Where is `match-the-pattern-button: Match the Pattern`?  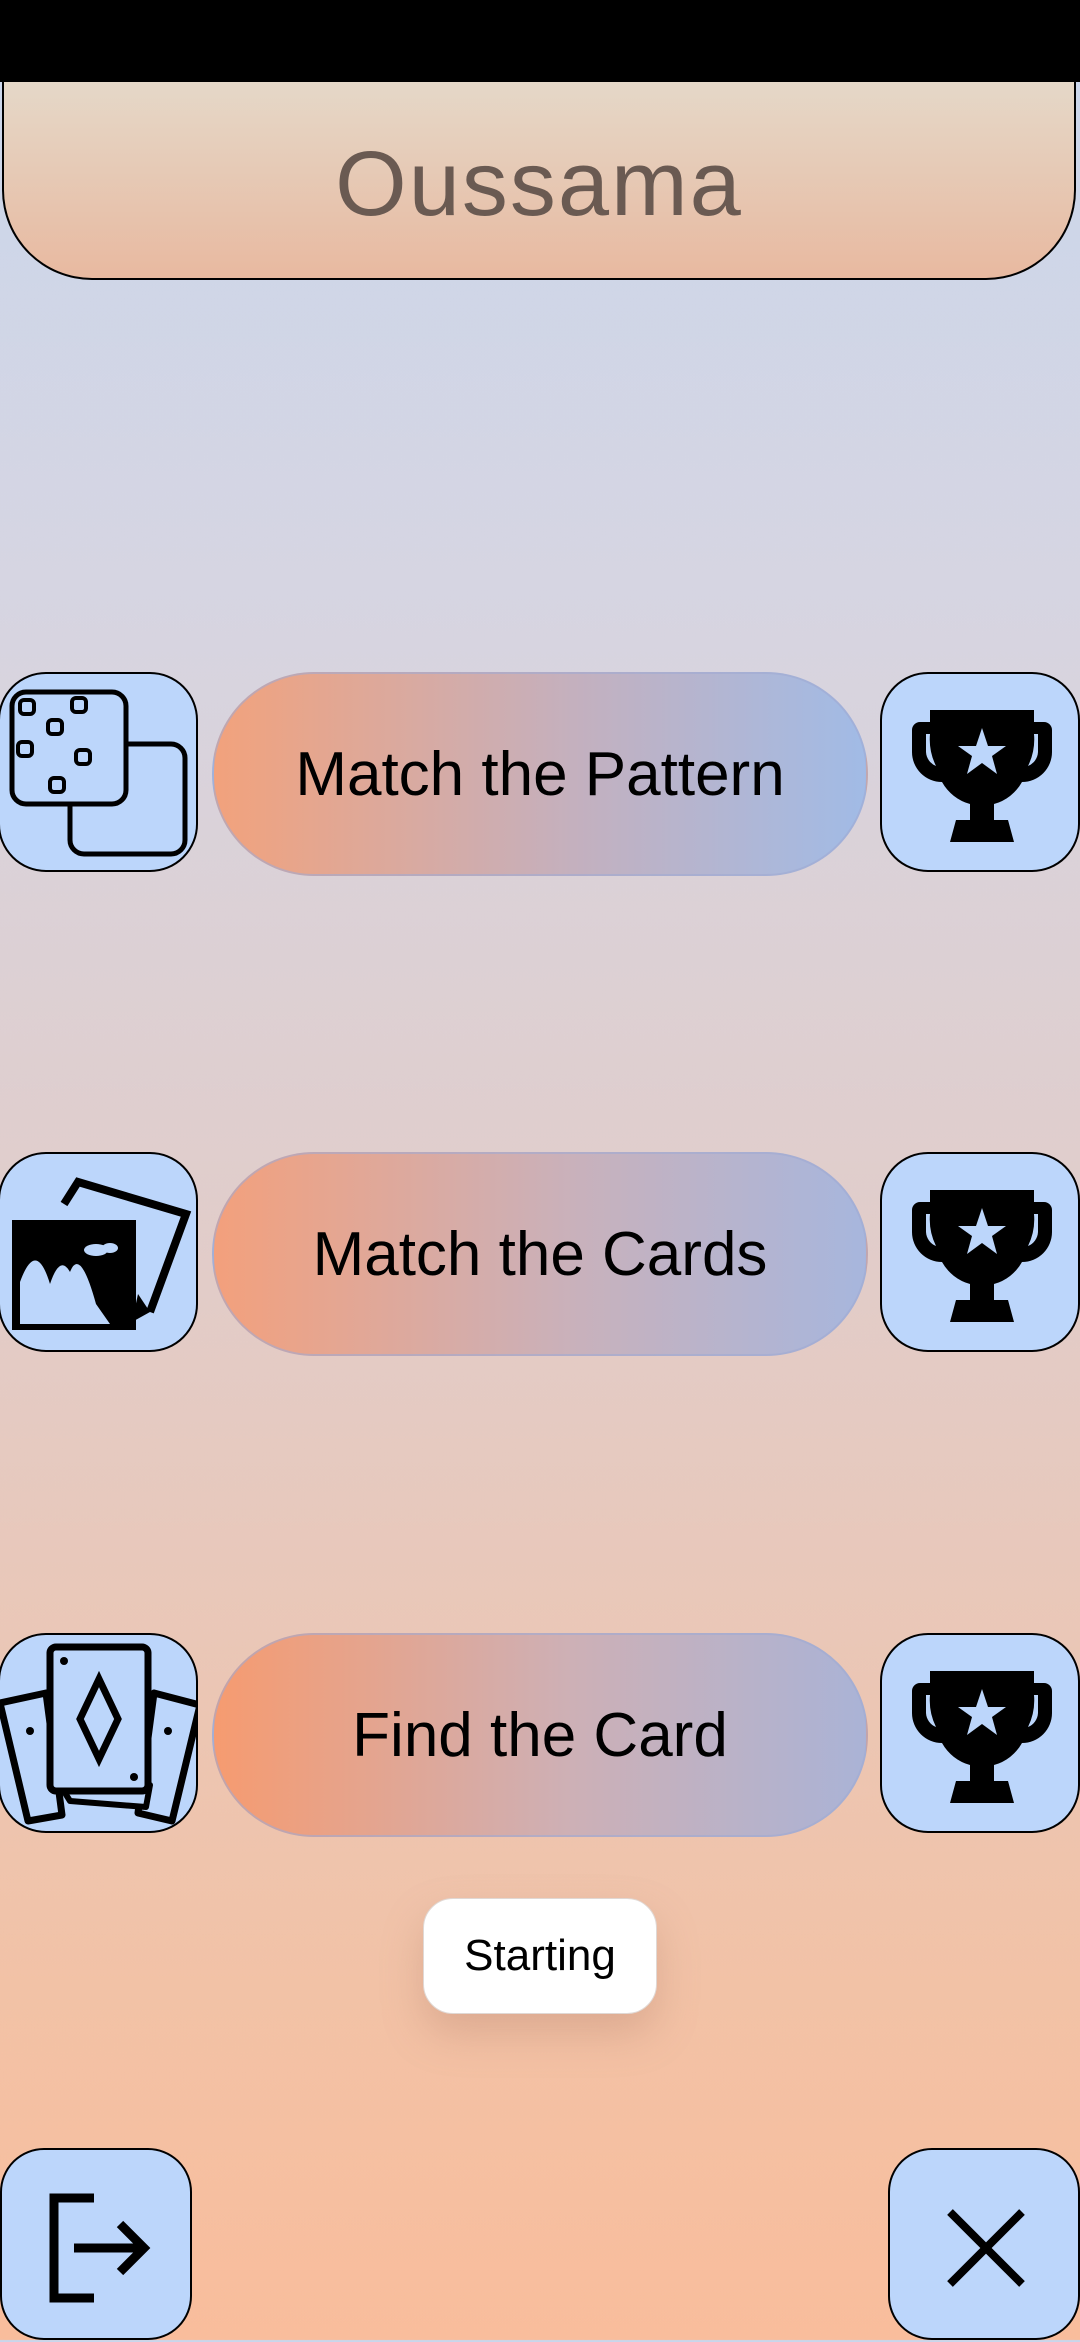 match-the-pattern-button: Match the Pattern is located at coordinates (540, 774).